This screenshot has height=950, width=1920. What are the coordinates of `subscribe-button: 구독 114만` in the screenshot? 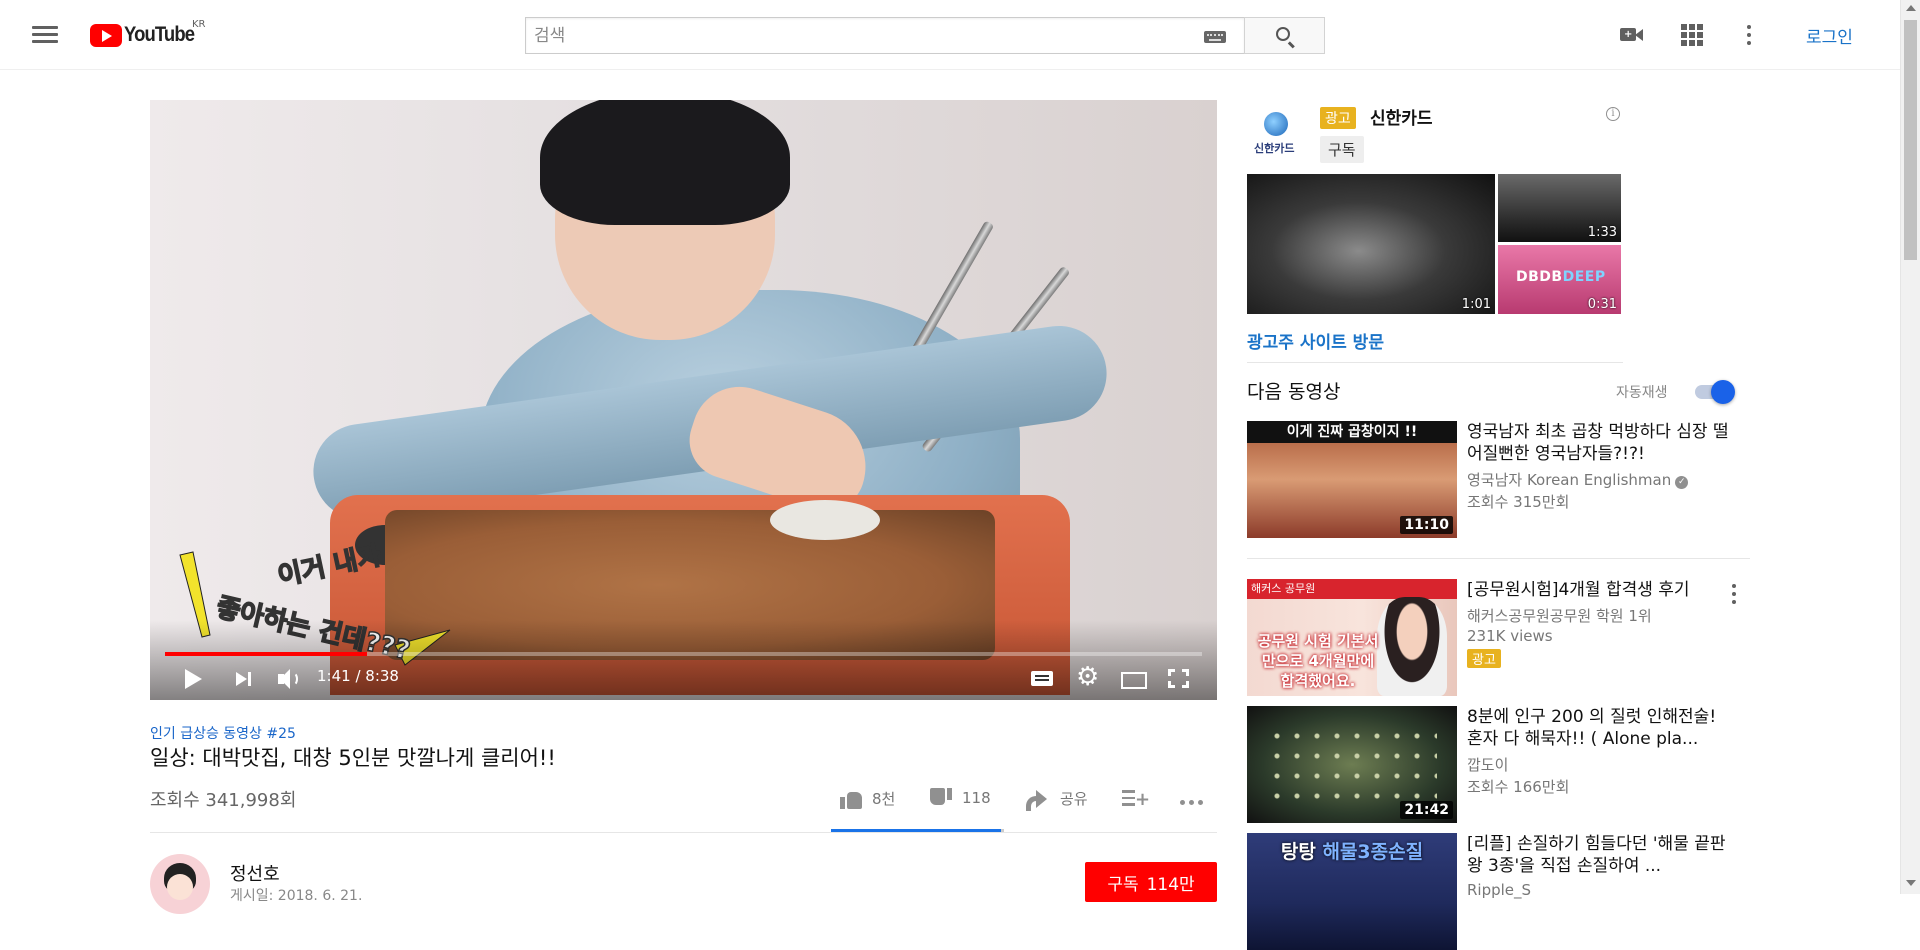 It's located at (1151, 882).